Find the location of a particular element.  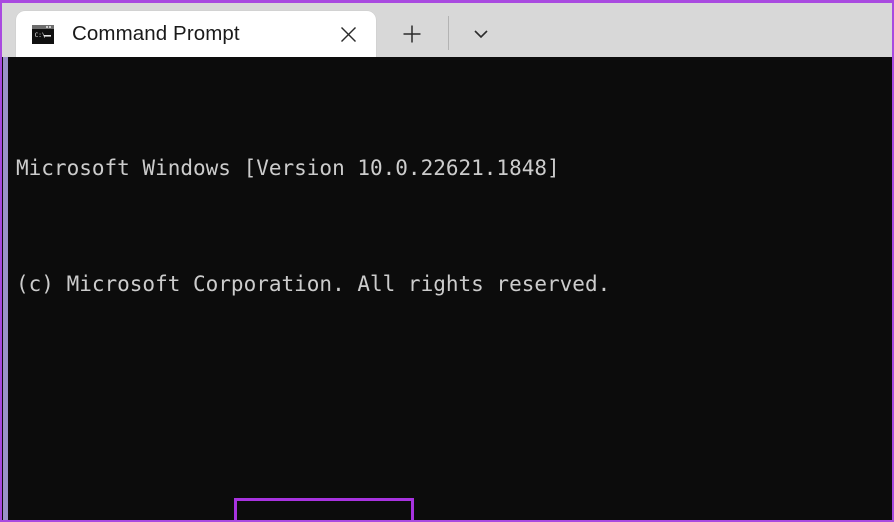

terminal-scrollbar-thumb is located at coordinates (5, 288).